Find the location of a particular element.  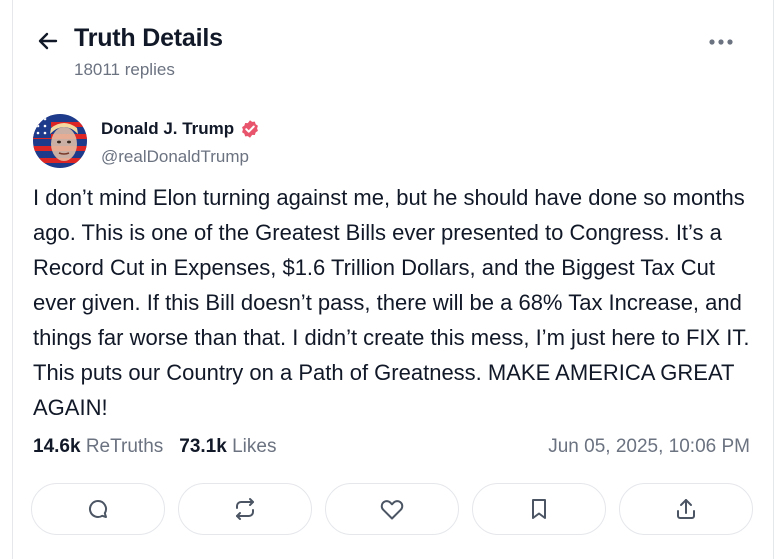

back-button is located at coordinates (48, 41).